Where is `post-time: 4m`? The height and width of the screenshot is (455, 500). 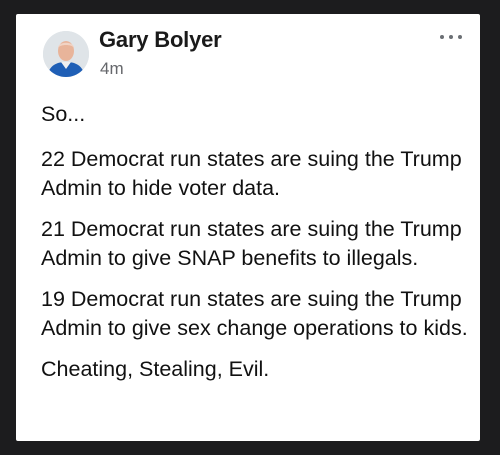
post-time: 4m is located at coordinates (112, 68).